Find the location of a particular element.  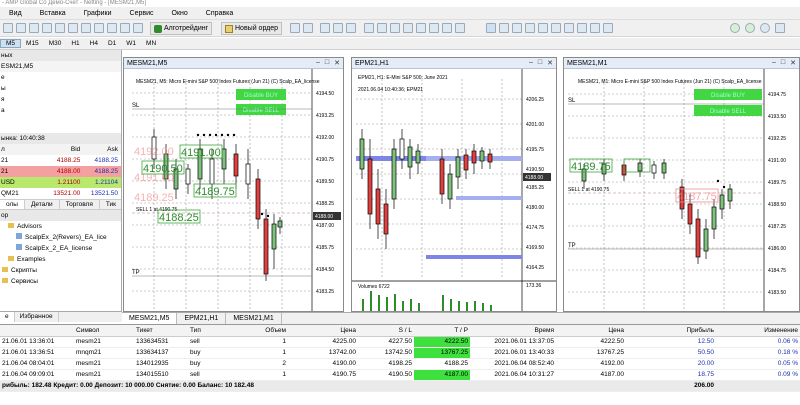

market-watch-row: 21 4188.25 4188.25 is located at coordinates (60, 160).